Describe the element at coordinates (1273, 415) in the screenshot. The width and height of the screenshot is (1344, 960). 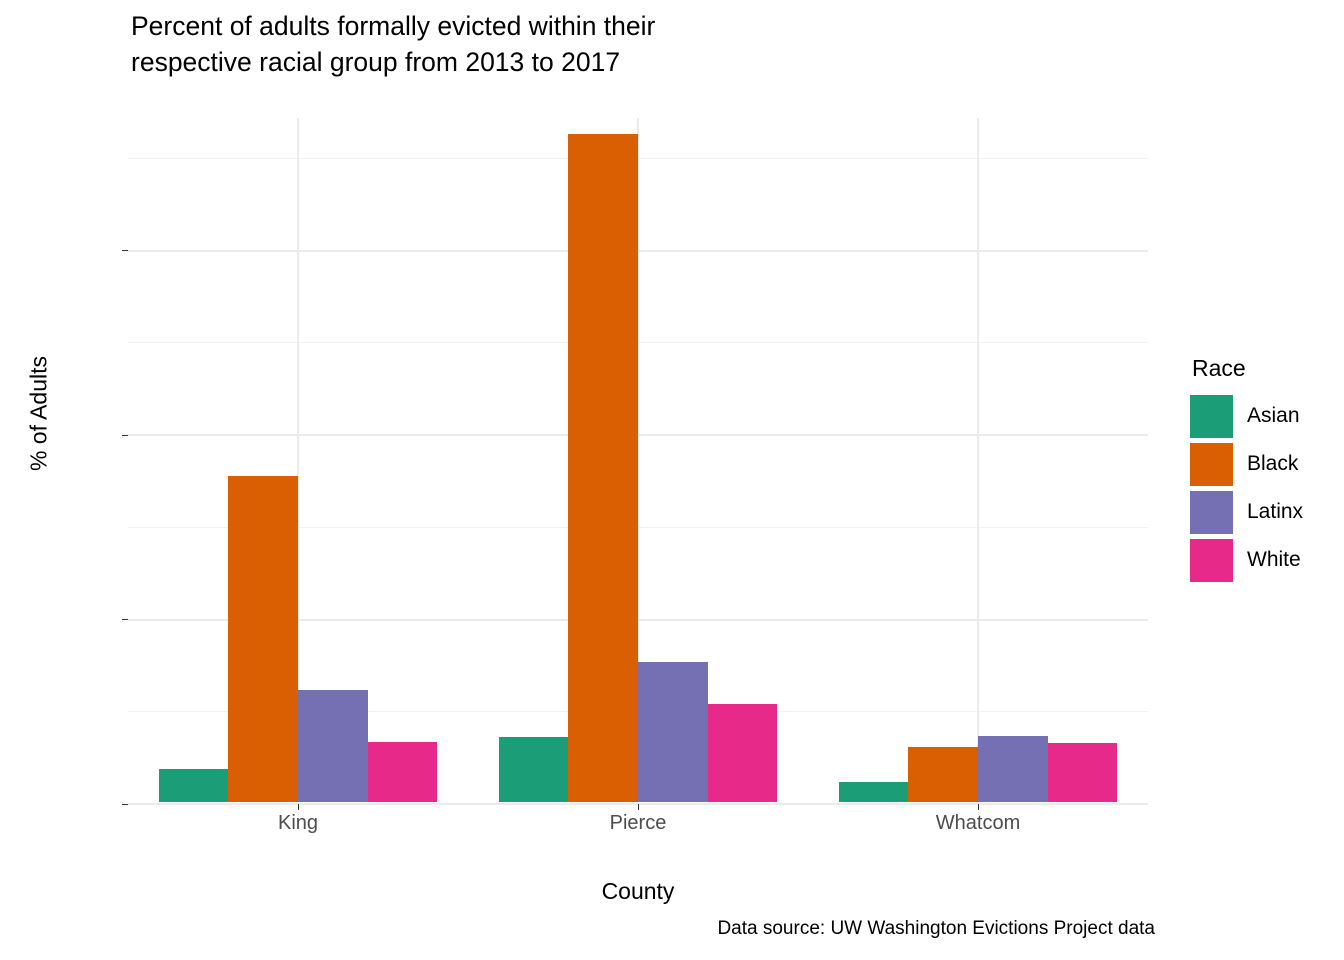
I see `legend-label: Asian` at that location.